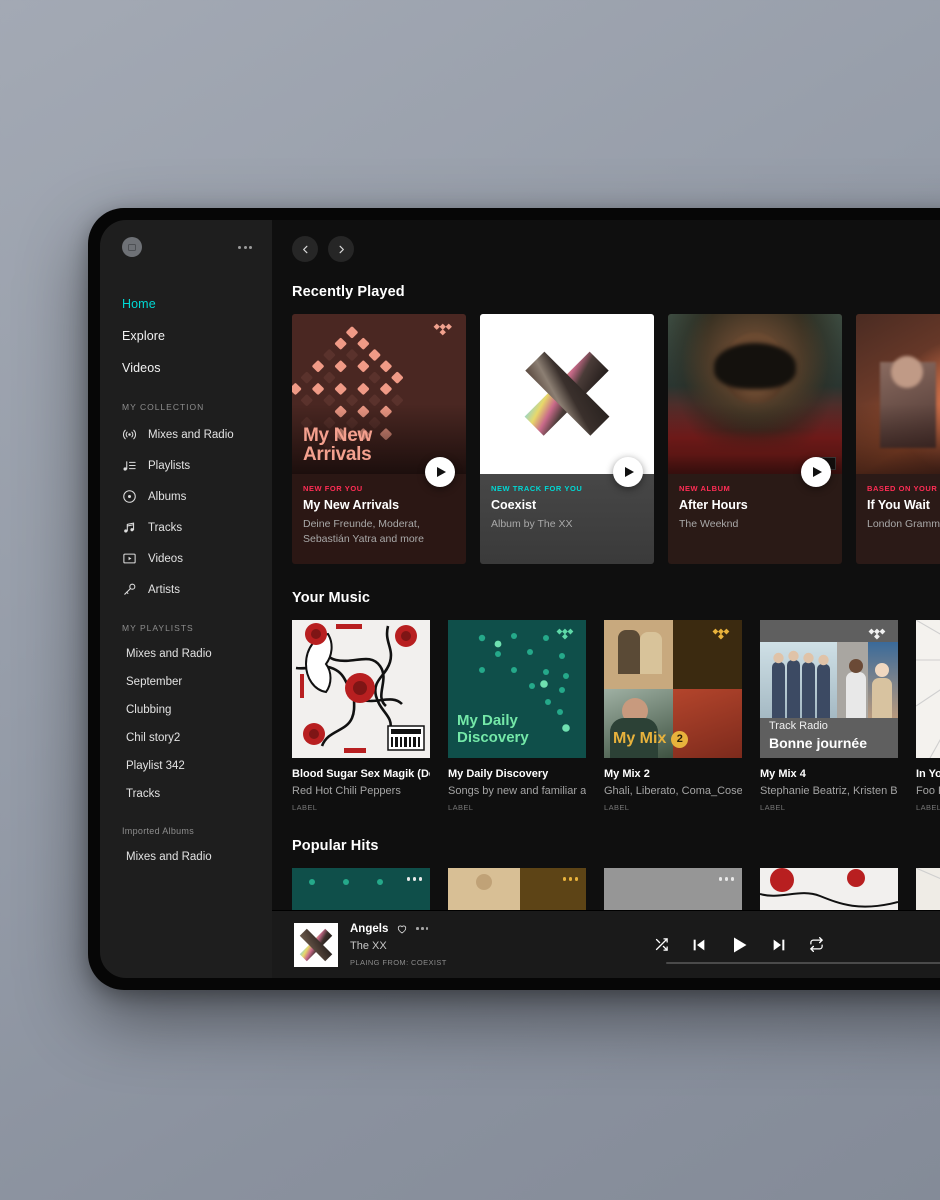  I want to click on heart-icon, so click(402, 929).